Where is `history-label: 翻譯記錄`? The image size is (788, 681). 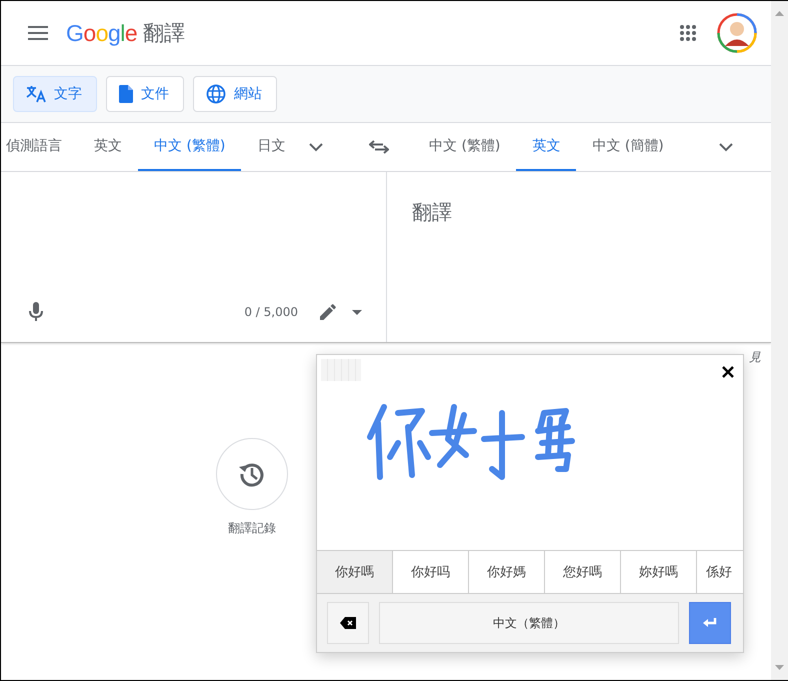 history-label: 翻譯記錄 is located at coordinates (252, 528).